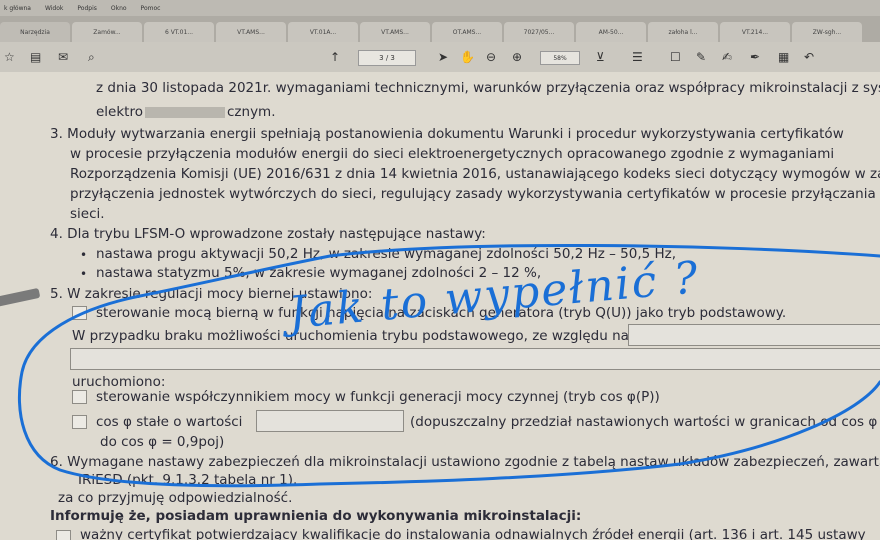 The image size is (880, 540). I want to click on option-cos-phi-fixed-label: cos φ stałe o wartości, so click(169, 422).